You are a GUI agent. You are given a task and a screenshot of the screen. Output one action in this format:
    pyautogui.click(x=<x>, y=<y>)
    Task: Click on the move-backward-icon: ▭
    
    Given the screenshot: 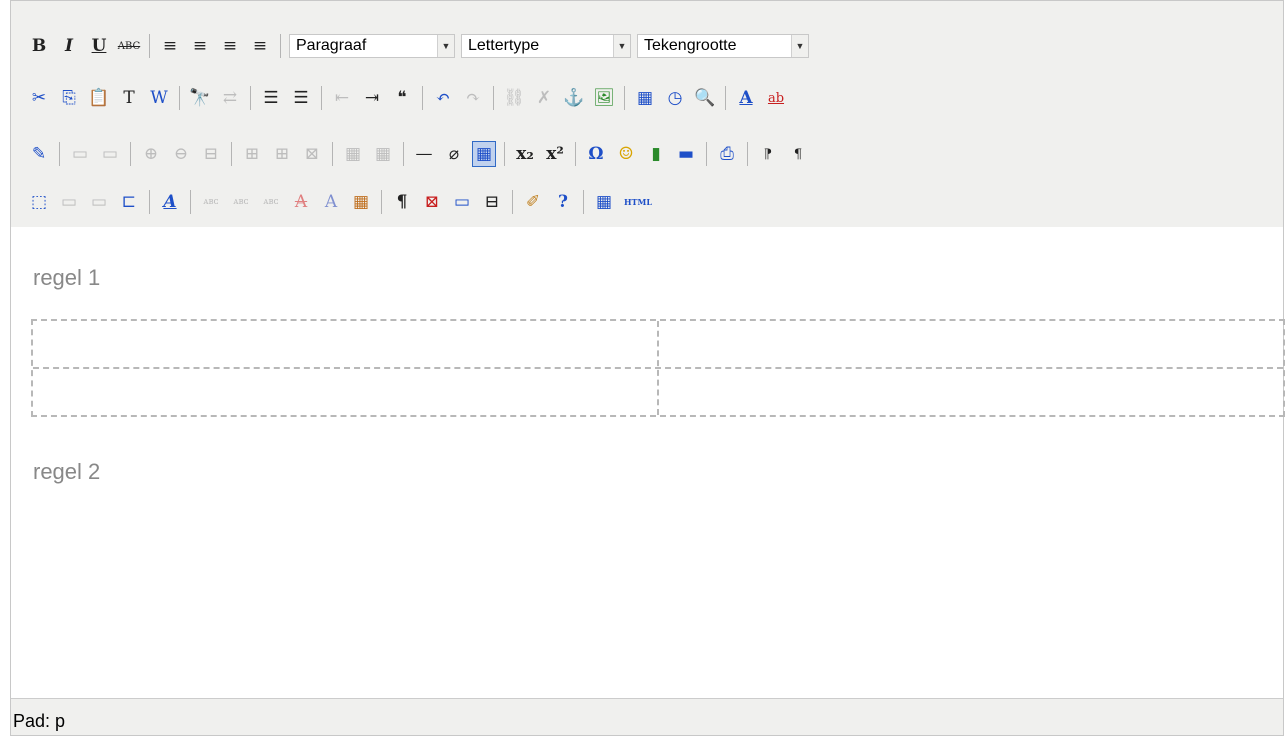 What is the action you would take?
    pyautogui.click(x=99, y=202)
    